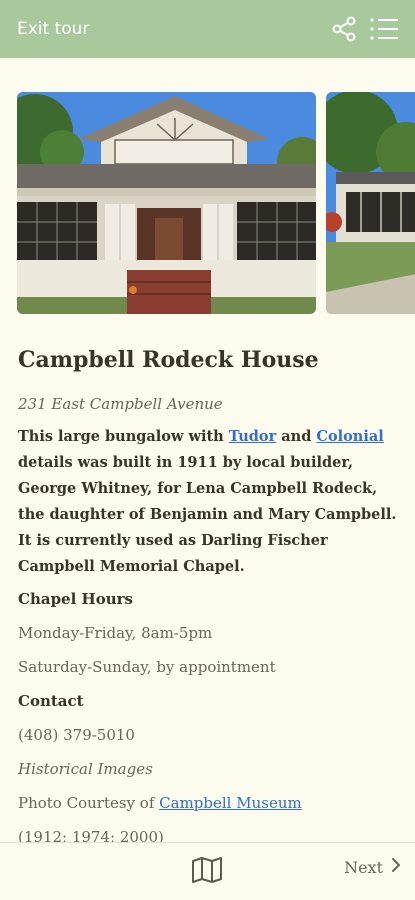 This screenshot has height=900, width=415. I want to click on map-icon, so click(207, 872).